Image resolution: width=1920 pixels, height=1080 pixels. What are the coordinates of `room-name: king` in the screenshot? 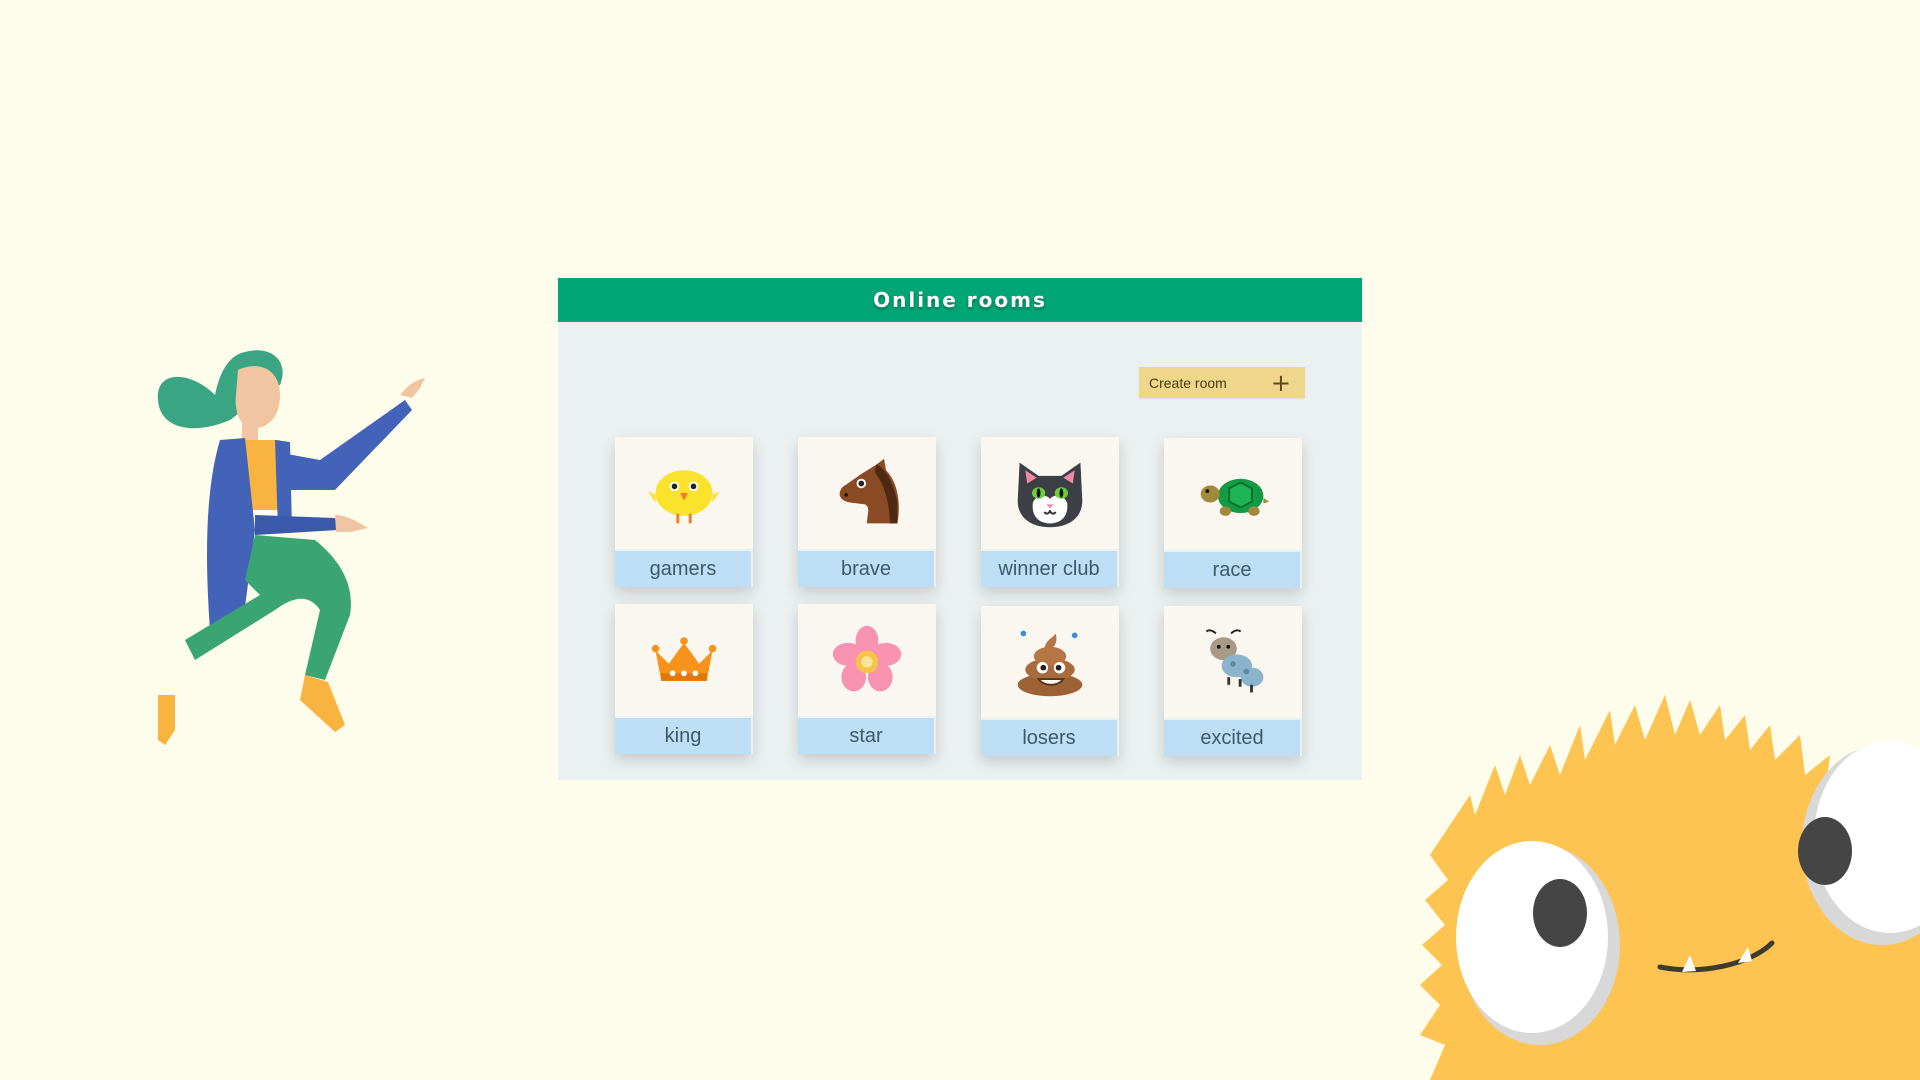 It's located at (683, 736).